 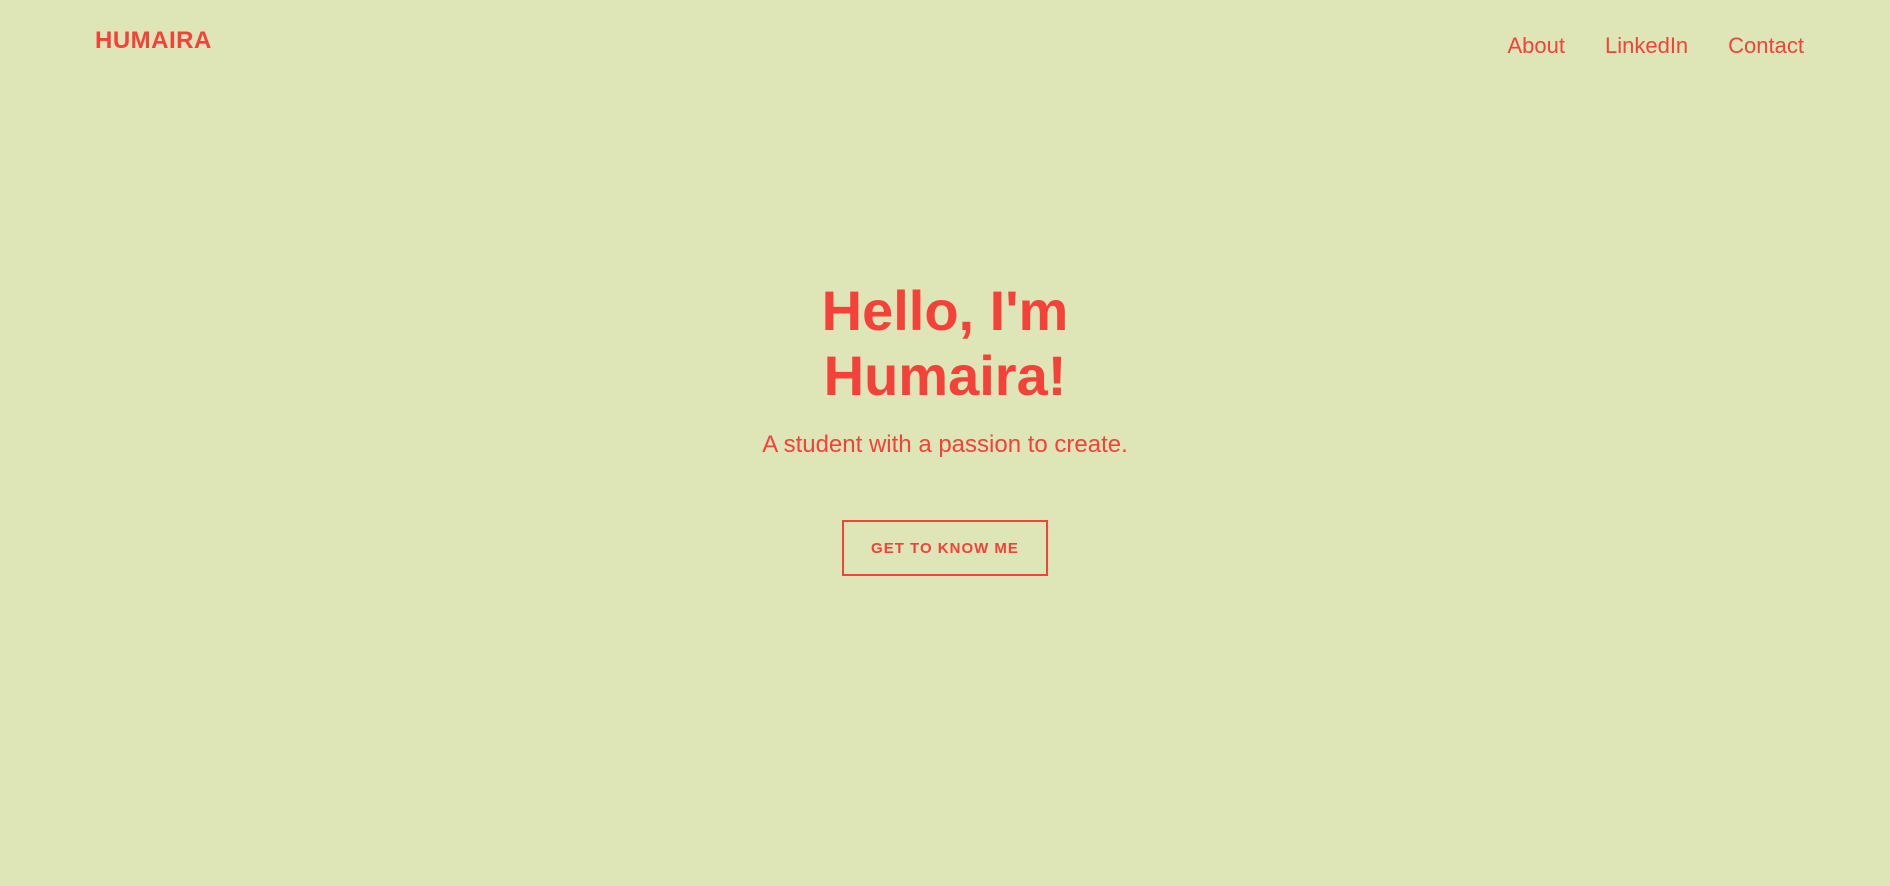 What do you see at coordinates (945, 45) in the screenshot?
I see `site-header: HUMAIRA About LinkedIn Contact` at bounding box center [945, 45].